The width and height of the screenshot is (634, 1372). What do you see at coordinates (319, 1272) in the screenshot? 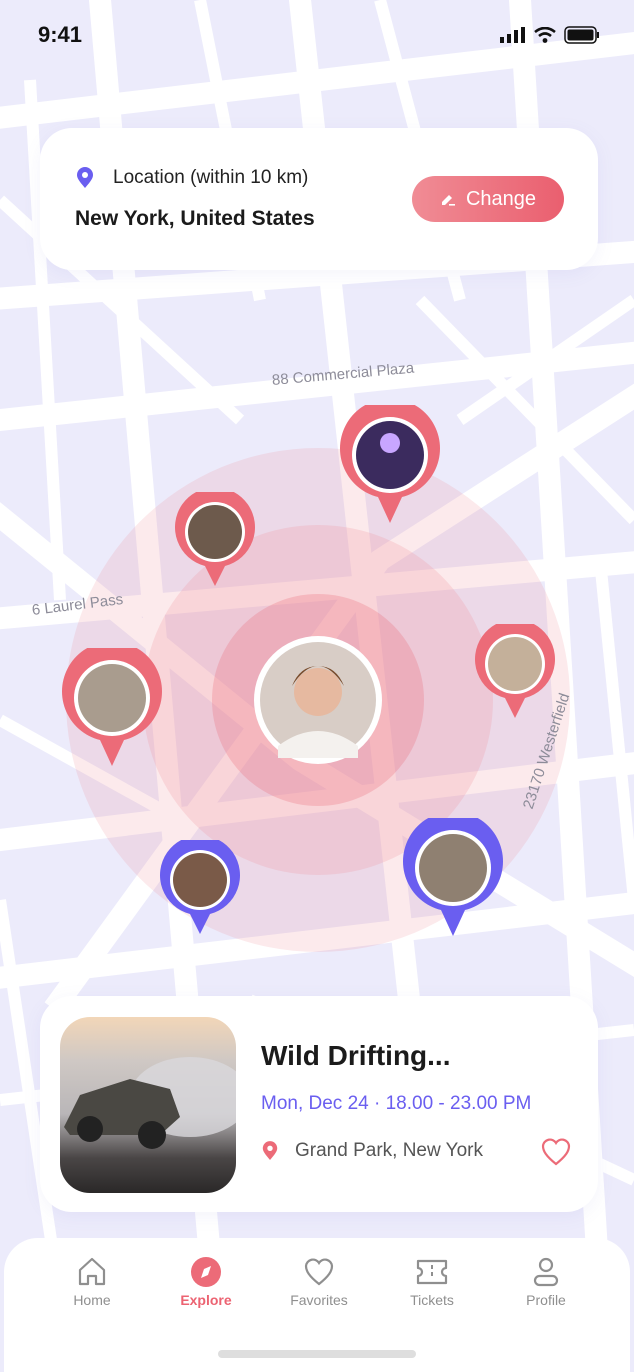
I see `heart-icon` at bounding box center [319, 1272].